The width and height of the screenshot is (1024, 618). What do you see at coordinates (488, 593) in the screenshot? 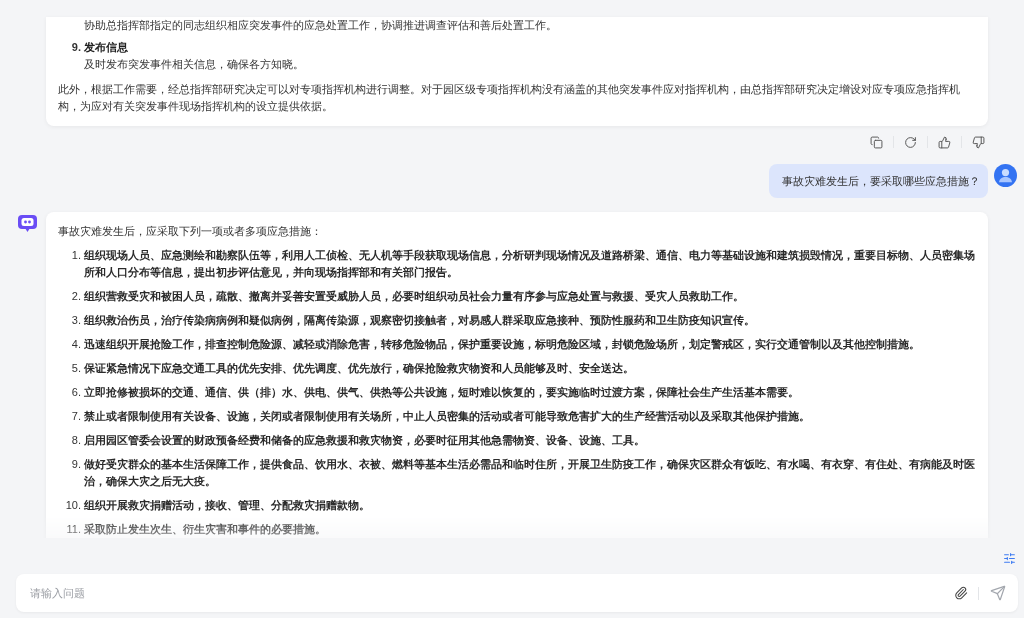
I see `question-input-field: 请输入问题` at bounding box center [488, 593].